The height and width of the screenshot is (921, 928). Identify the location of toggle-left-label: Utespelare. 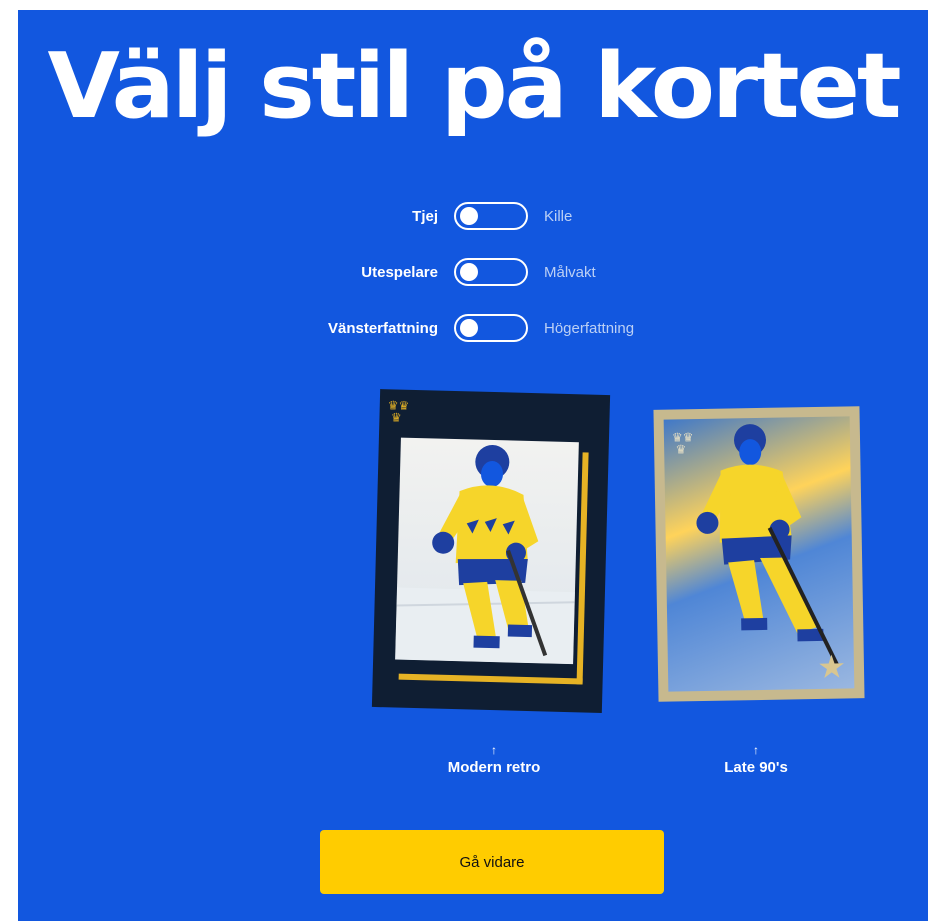
(399, 272).